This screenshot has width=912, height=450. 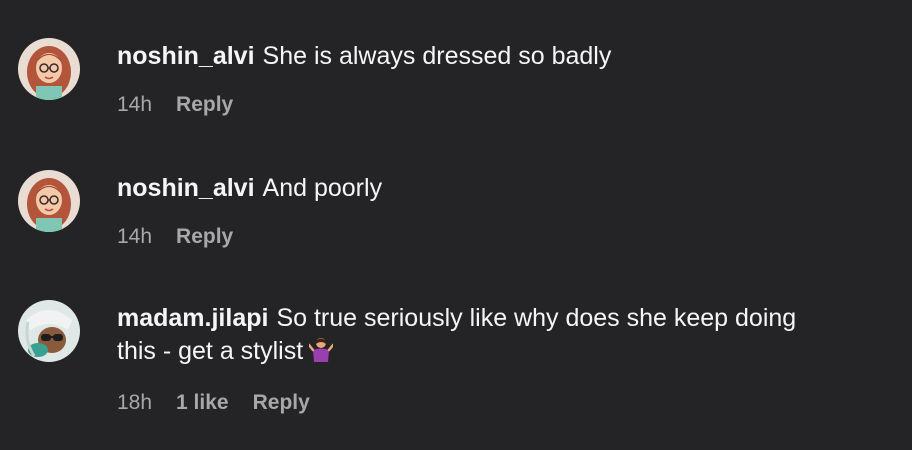 I want to click on cartoon-person-avatar-icon, so click(x=49, y=331).